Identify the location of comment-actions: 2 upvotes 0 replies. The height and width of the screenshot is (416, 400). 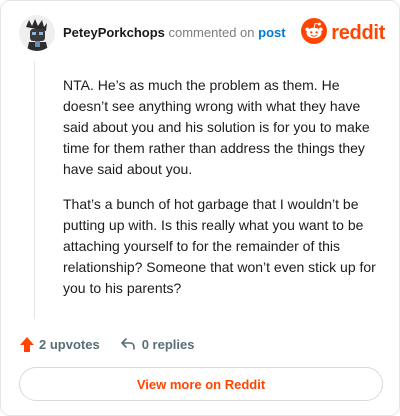
(106, 344).